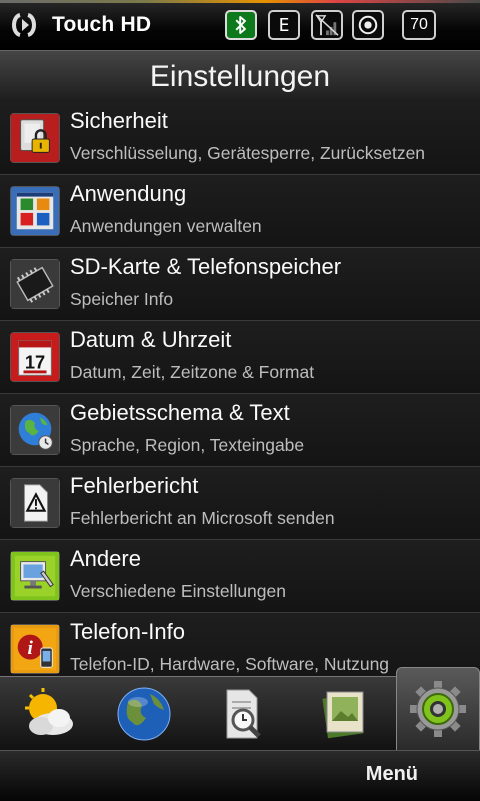 The image size is (480, 801). Describe the element at coordinates (122, 299) in the screenshot. I see `item-subtitle: Speicher Info` at that location.